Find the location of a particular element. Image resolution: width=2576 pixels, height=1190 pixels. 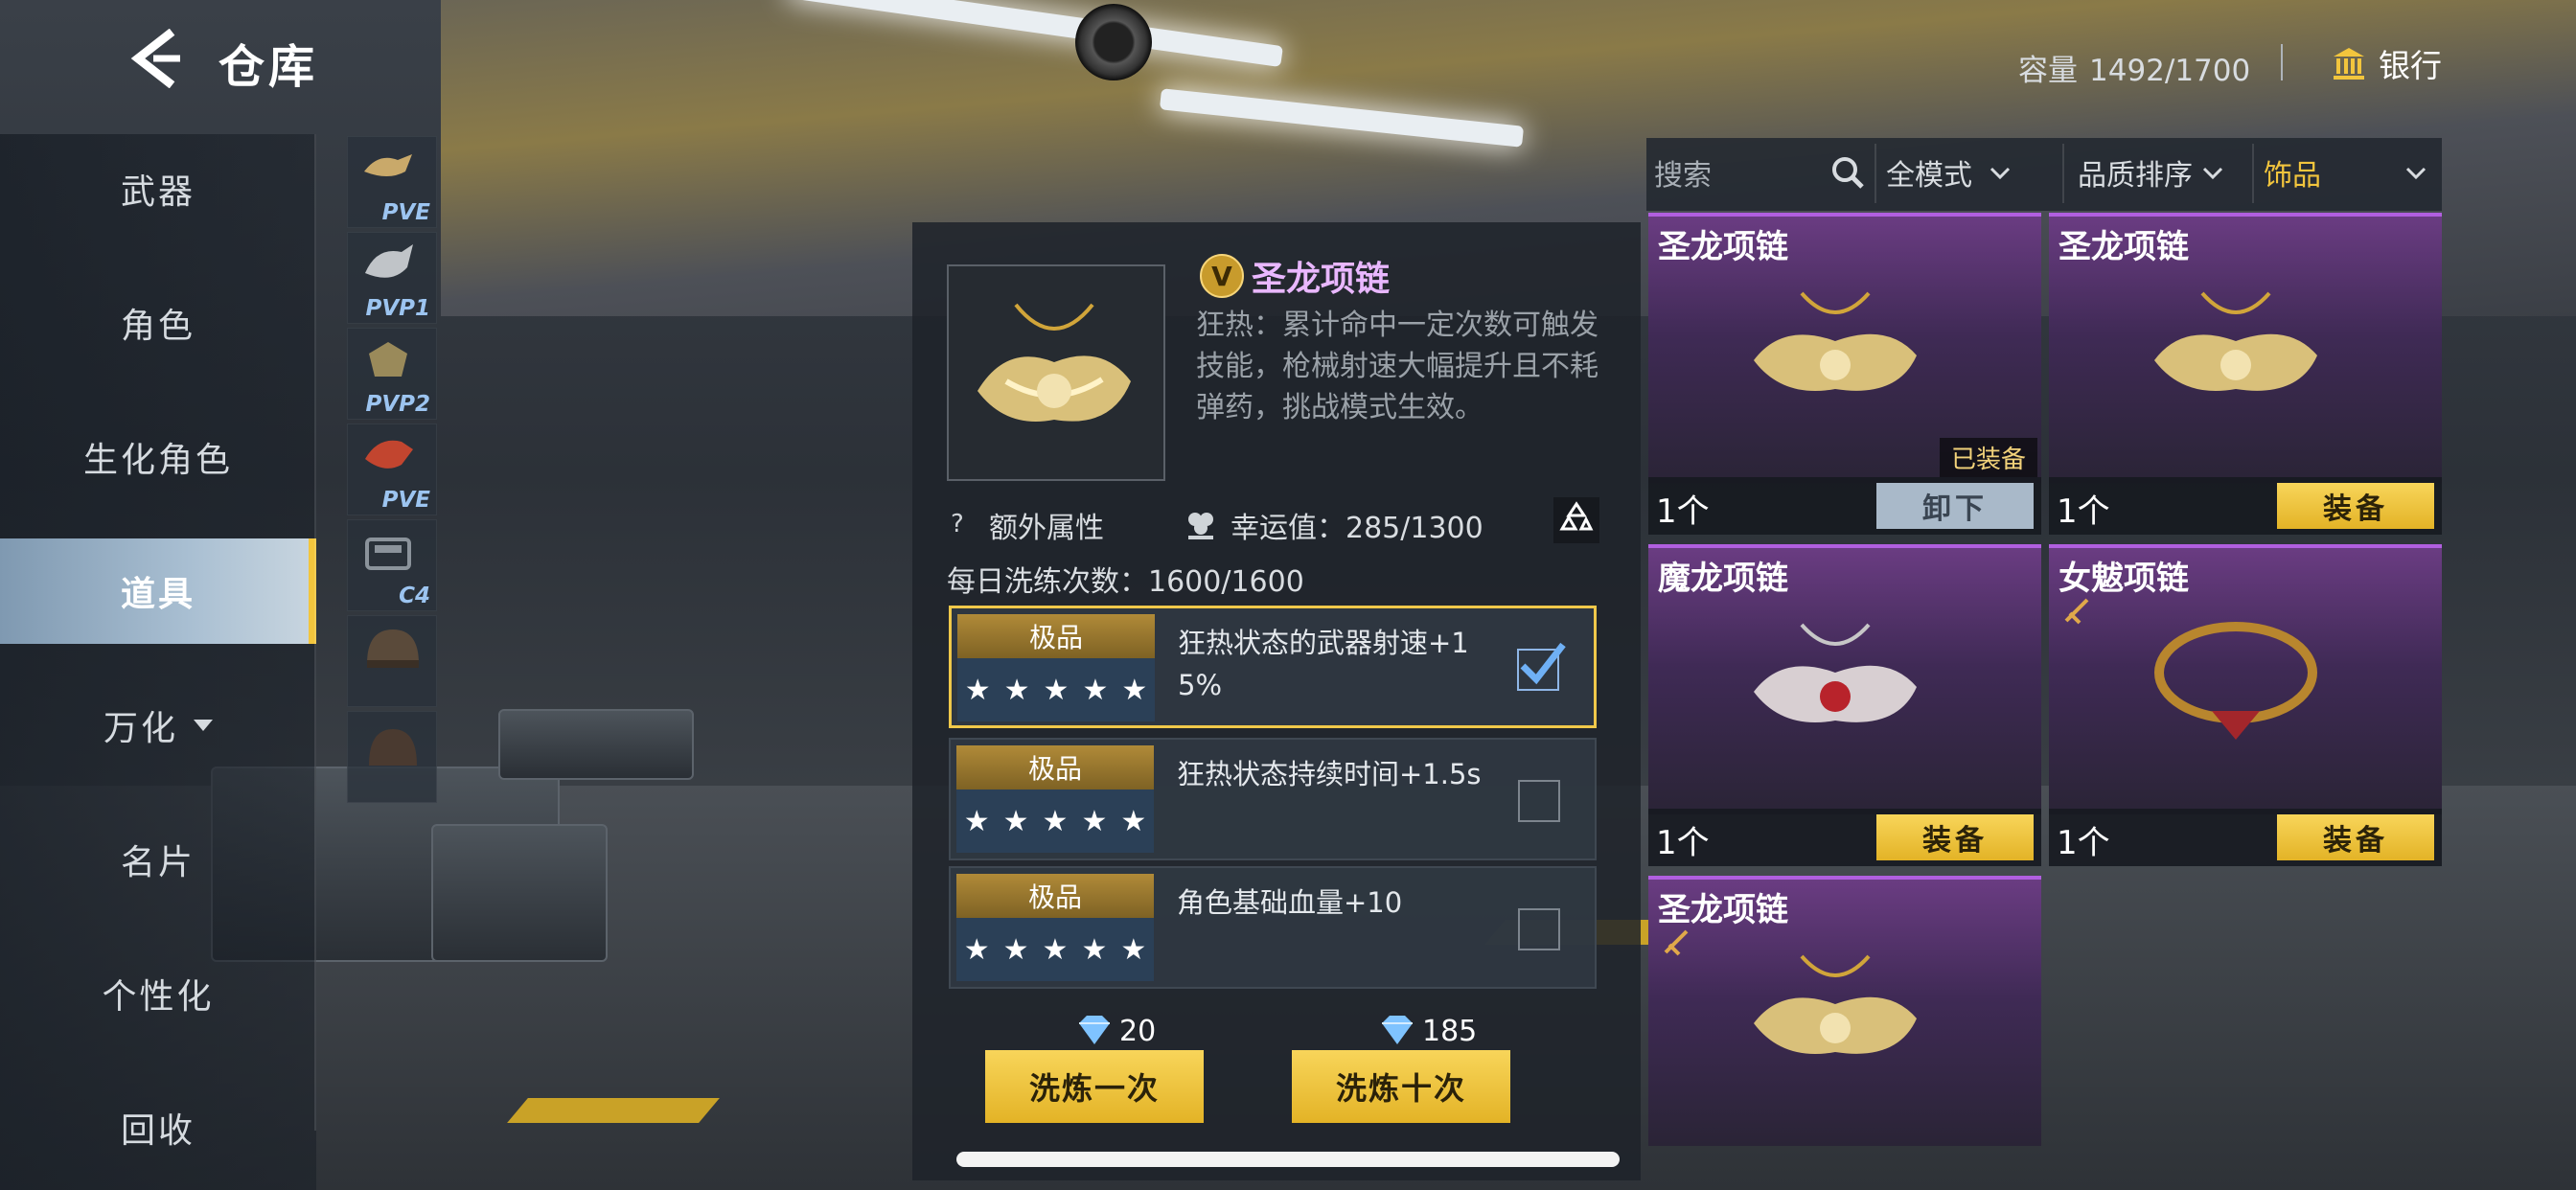

daily-refine-count: 每日洗练次数：1600/1600 is located at coordinates (1125, 582).